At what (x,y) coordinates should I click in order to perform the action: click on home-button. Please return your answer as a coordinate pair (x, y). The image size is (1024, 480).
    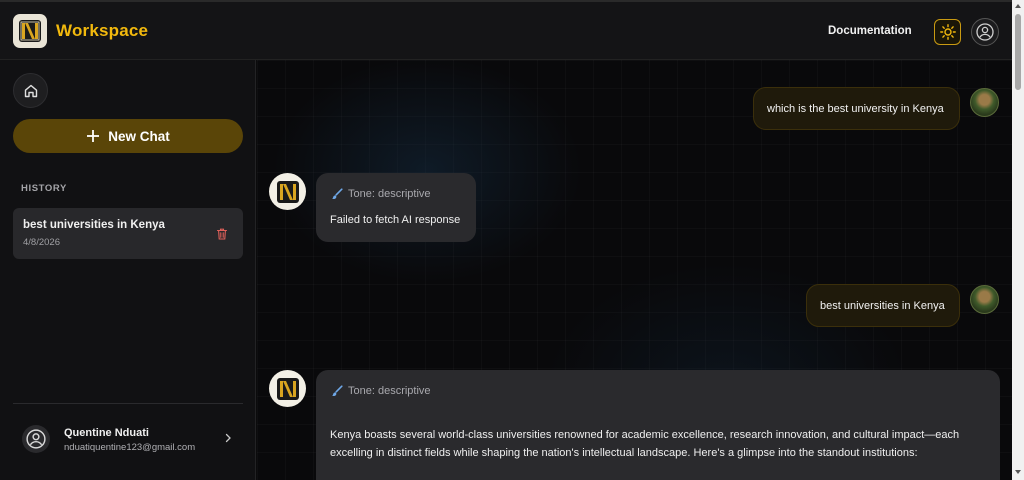
    Looking at the image, I should click on (30, 90).